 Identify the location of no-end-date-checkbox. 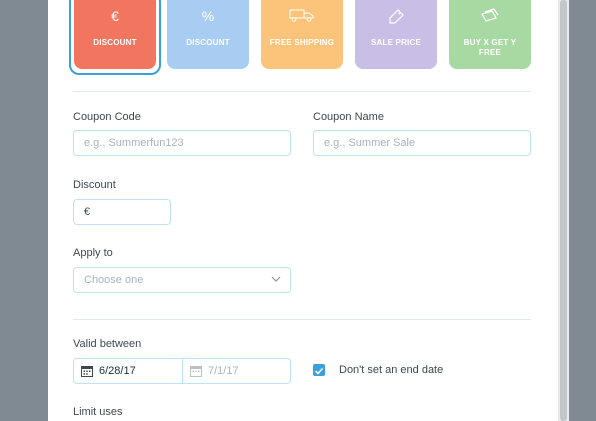
(319, 370).